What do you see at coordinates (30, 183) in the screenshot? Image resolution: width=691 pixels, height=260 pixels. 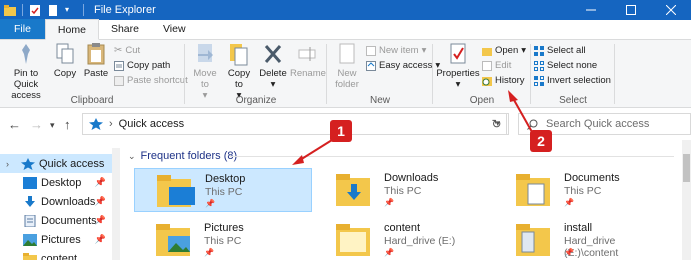 I see `desktop-icon` at bounding box center [30, 183].